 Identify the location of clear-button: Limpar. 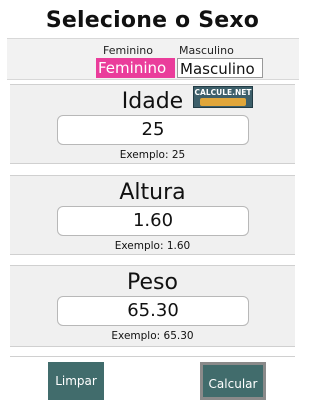
(76, 381).